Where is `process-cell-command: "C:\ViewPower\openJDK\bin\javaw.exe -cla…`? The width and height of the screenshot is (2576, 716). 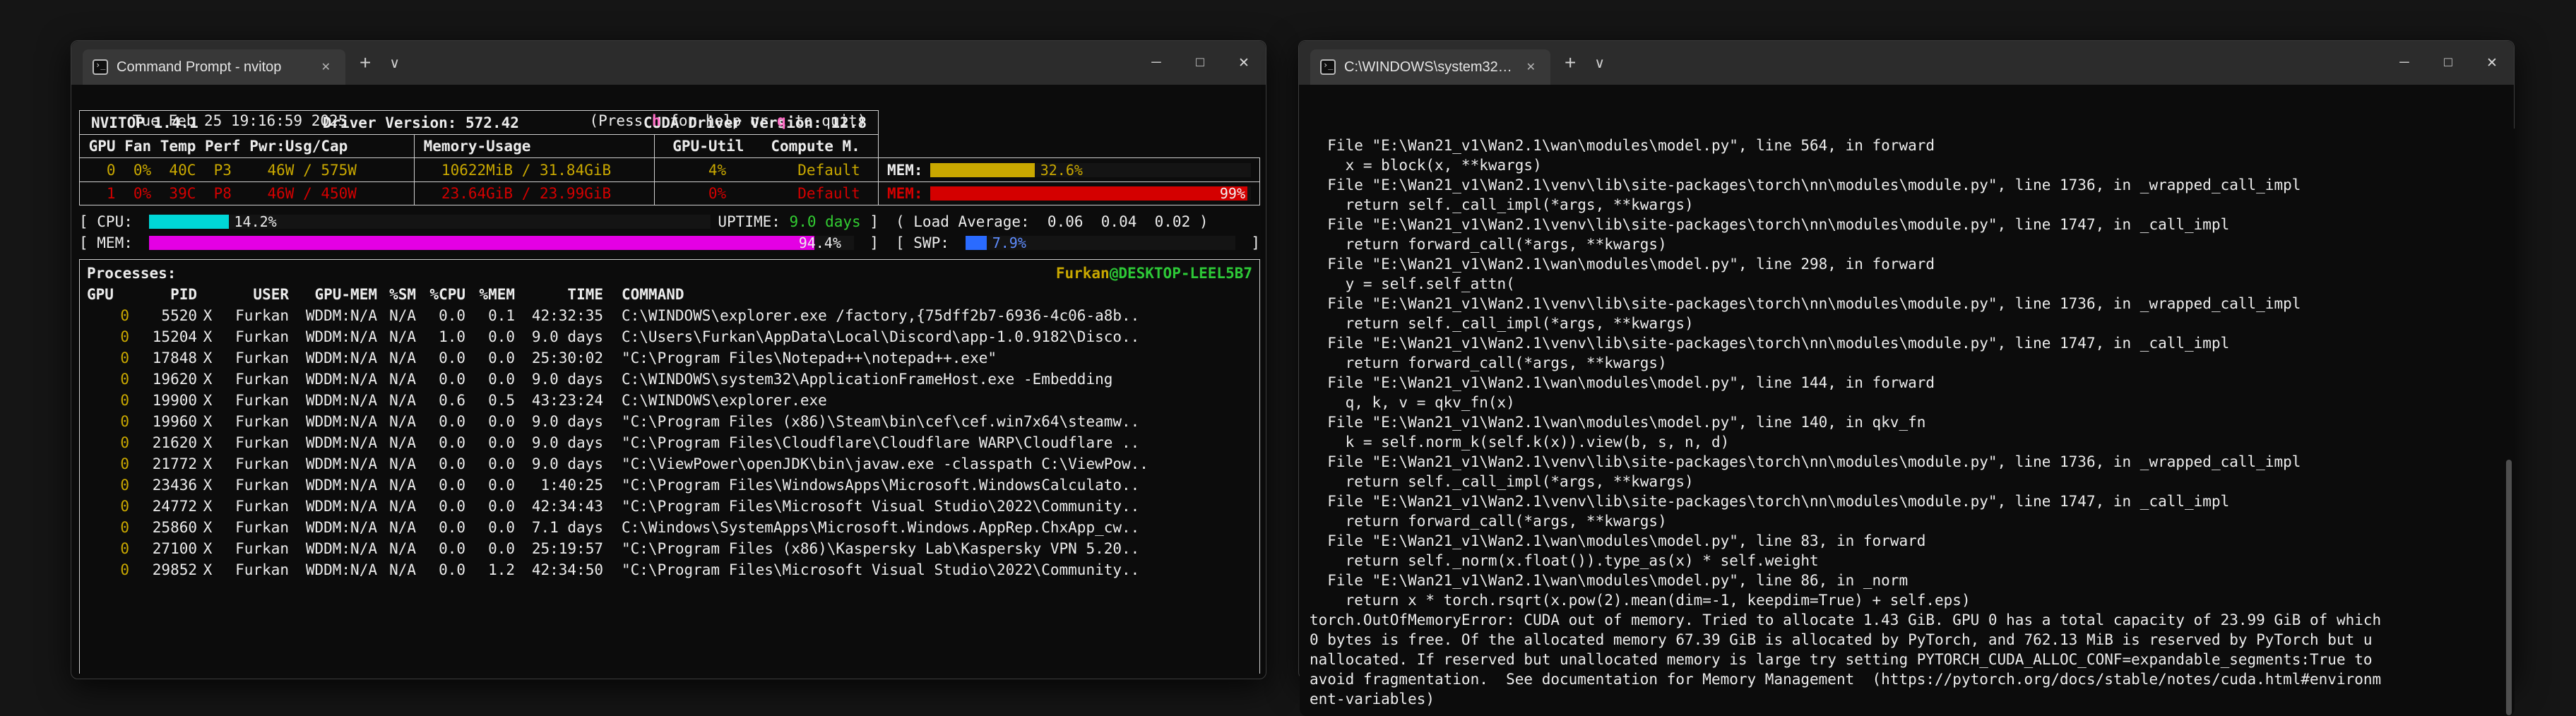
process-cell-command: "C:\ViewPower\openJDK\bin\javaw.exe -cla… is located at coordinates (885, 464).